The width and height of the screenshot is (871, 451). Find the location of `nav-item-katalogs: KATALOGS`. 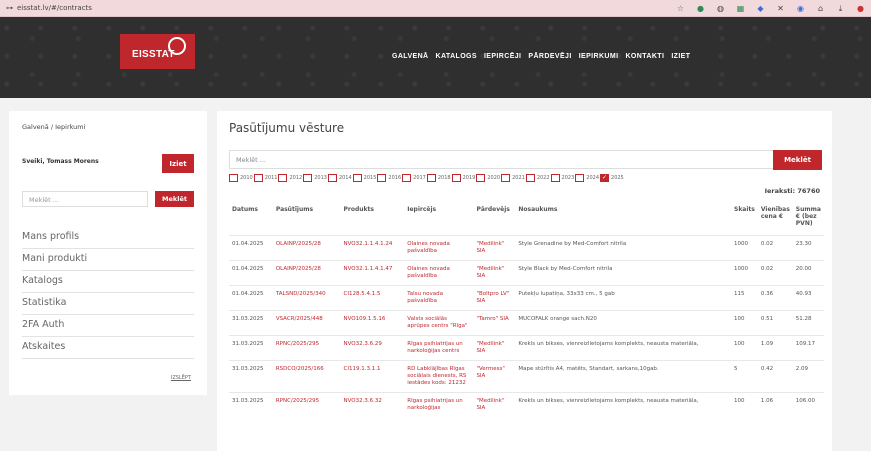

nav-item-katalogs: KATALOGS is located at coordinates (456, 56).